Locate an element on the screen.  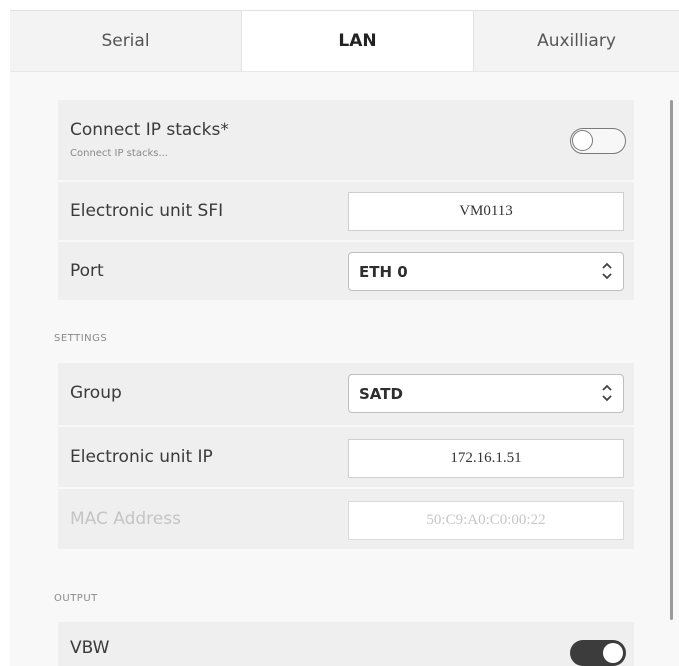
vbw-row: VBW is located at coordinates (346, 644).